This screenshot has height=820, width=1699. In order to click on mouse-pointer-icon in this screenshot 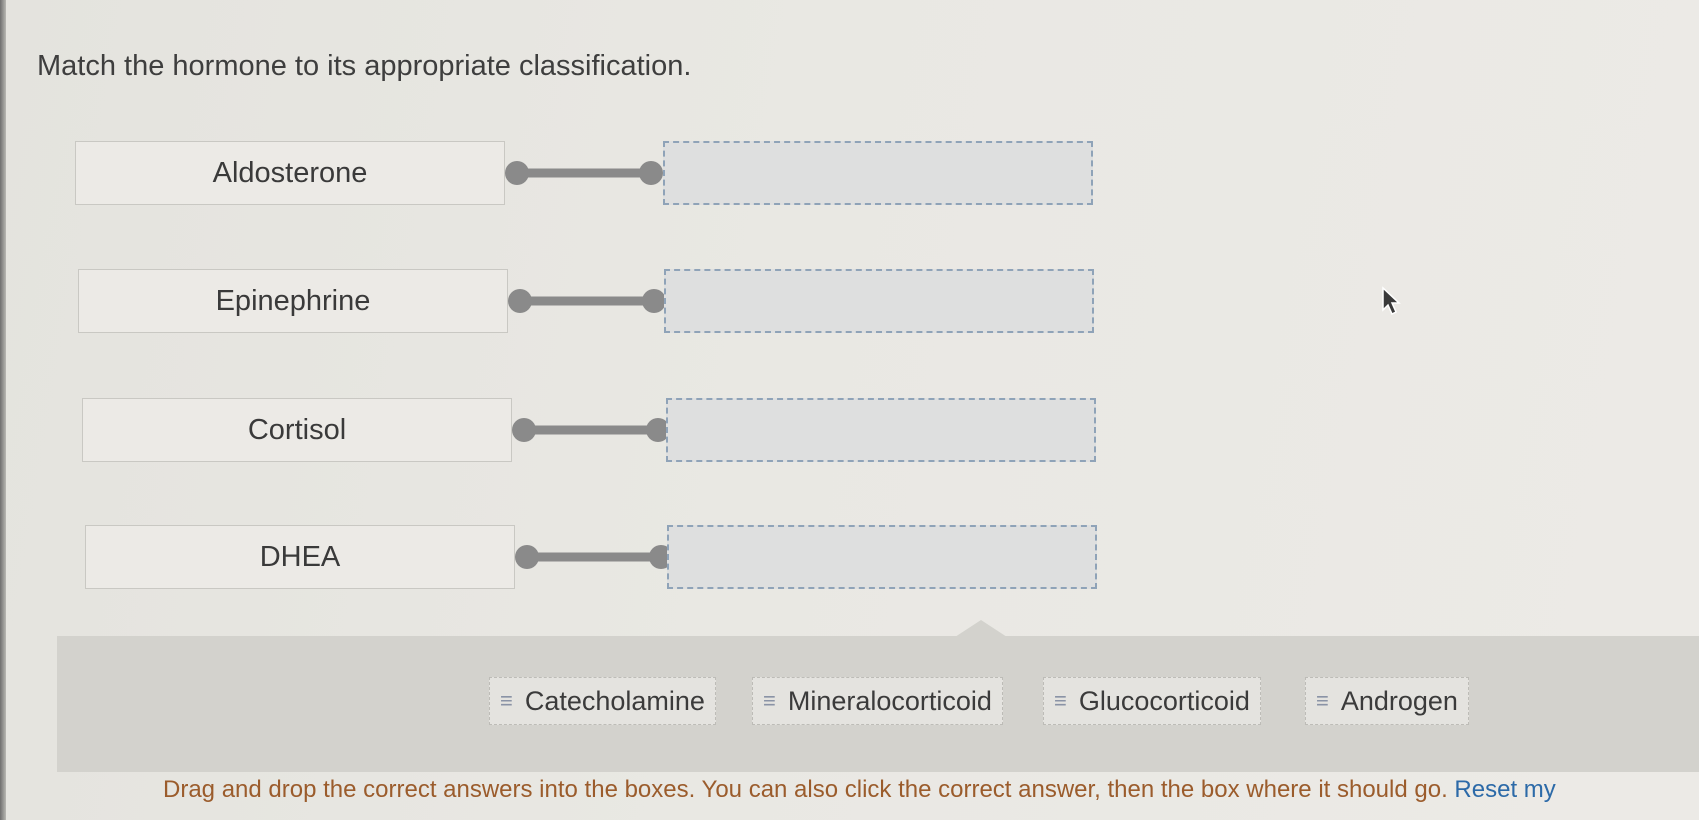, I will do `click(1391, 301)`.